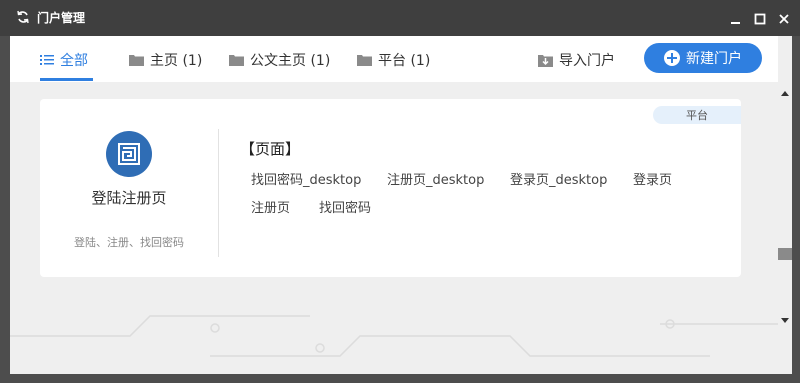  I want to click on tab-label: 全部, so click(74, 61).